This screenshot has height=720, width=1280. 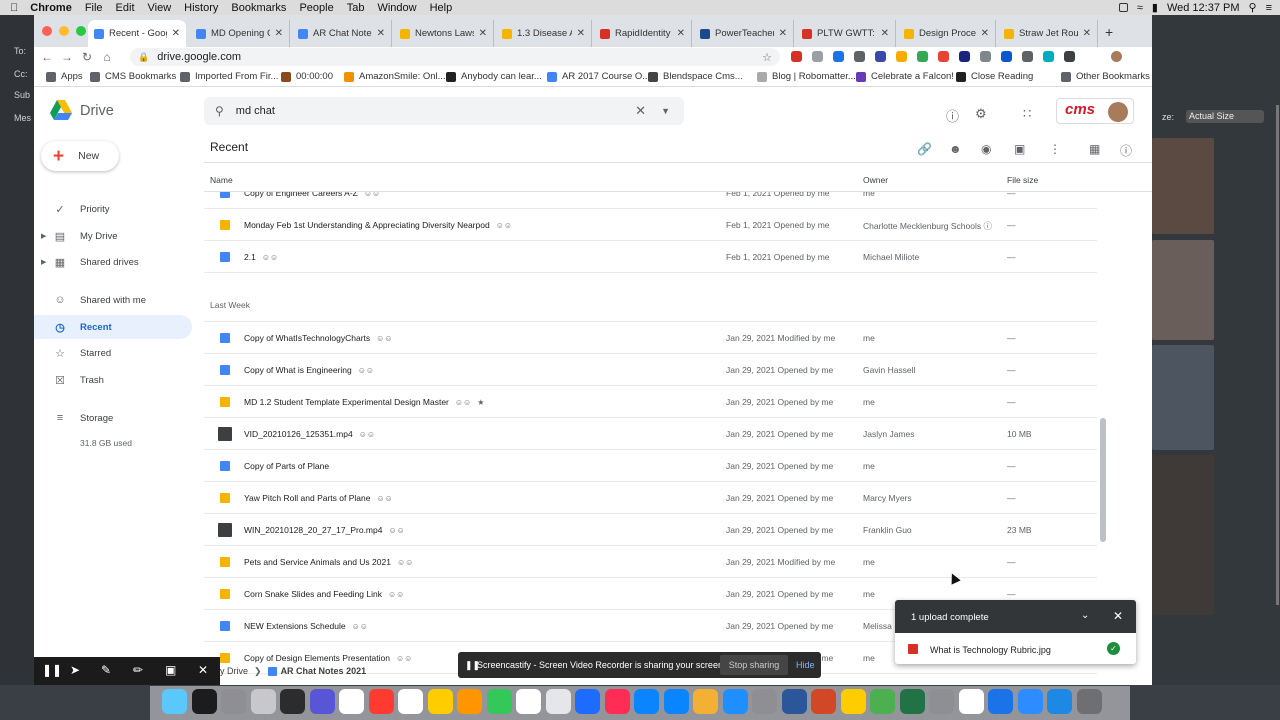 I want to click on minimize-window-button, so click(x=64, y=31).